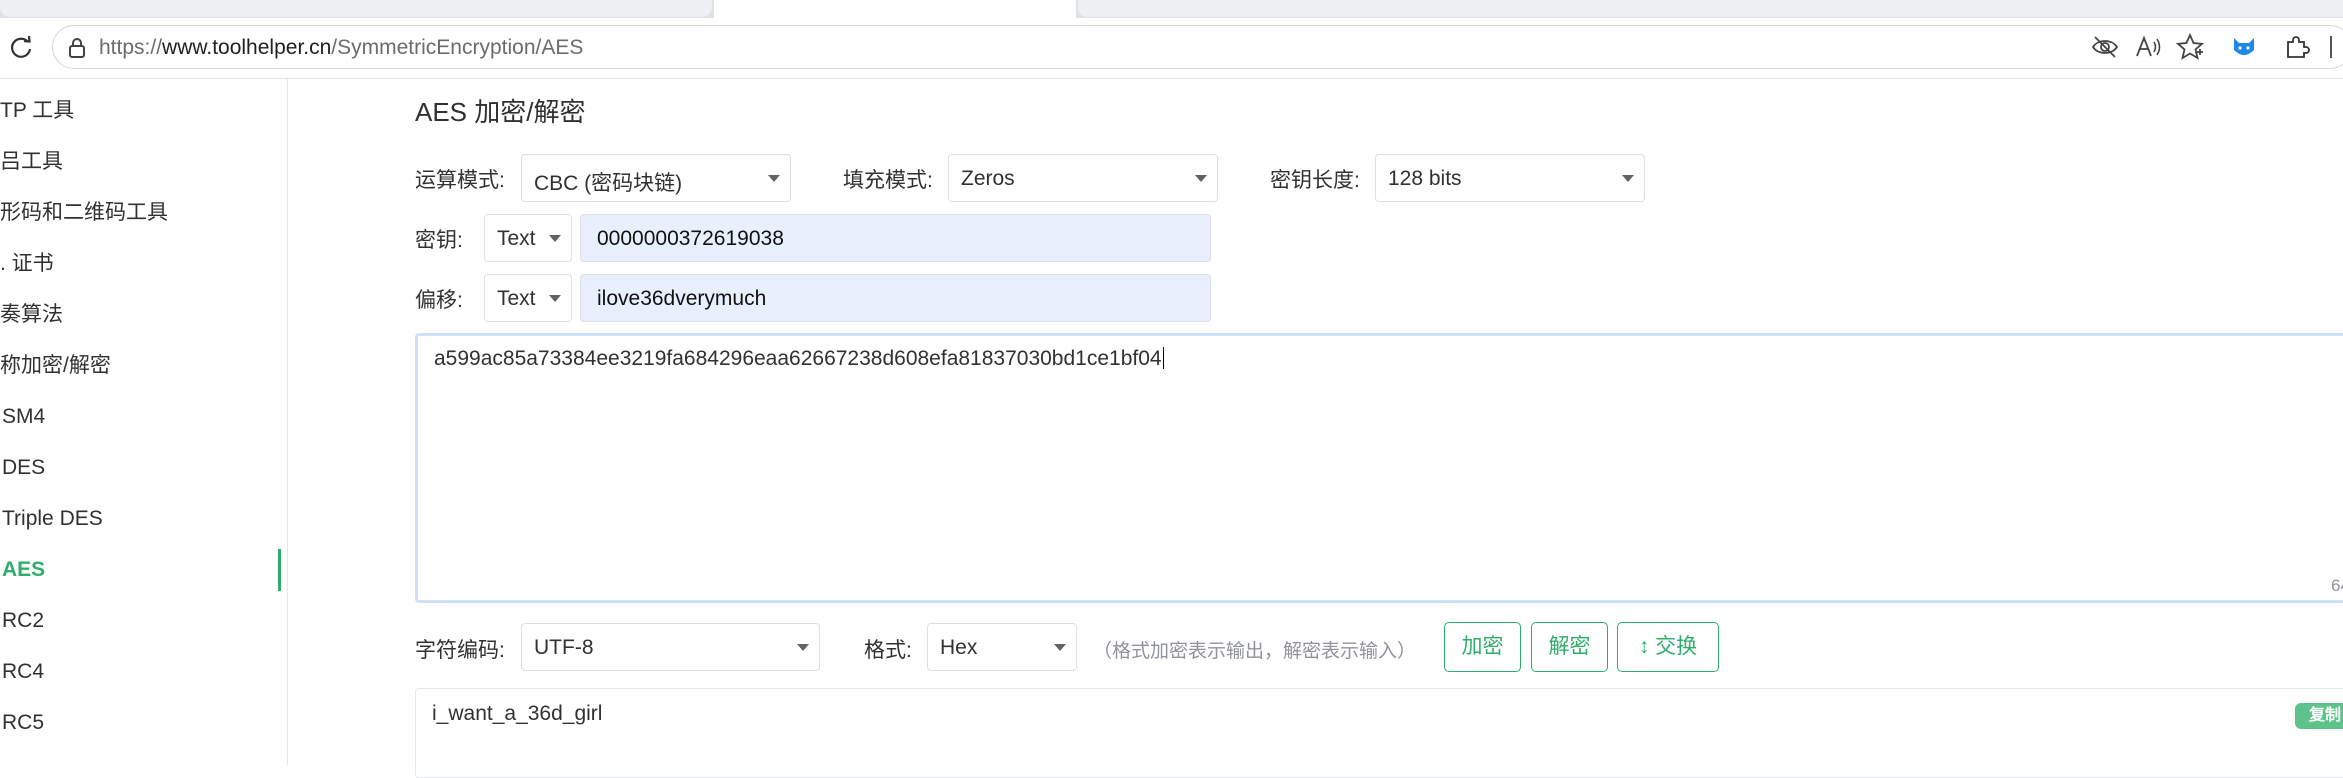 The width and height of the screenshot is (2343, 778). What do you see at coordinates (31, 315) in the screenshot?
I see `sidebar-item: 奏算法` at bounding box center [31, 315].